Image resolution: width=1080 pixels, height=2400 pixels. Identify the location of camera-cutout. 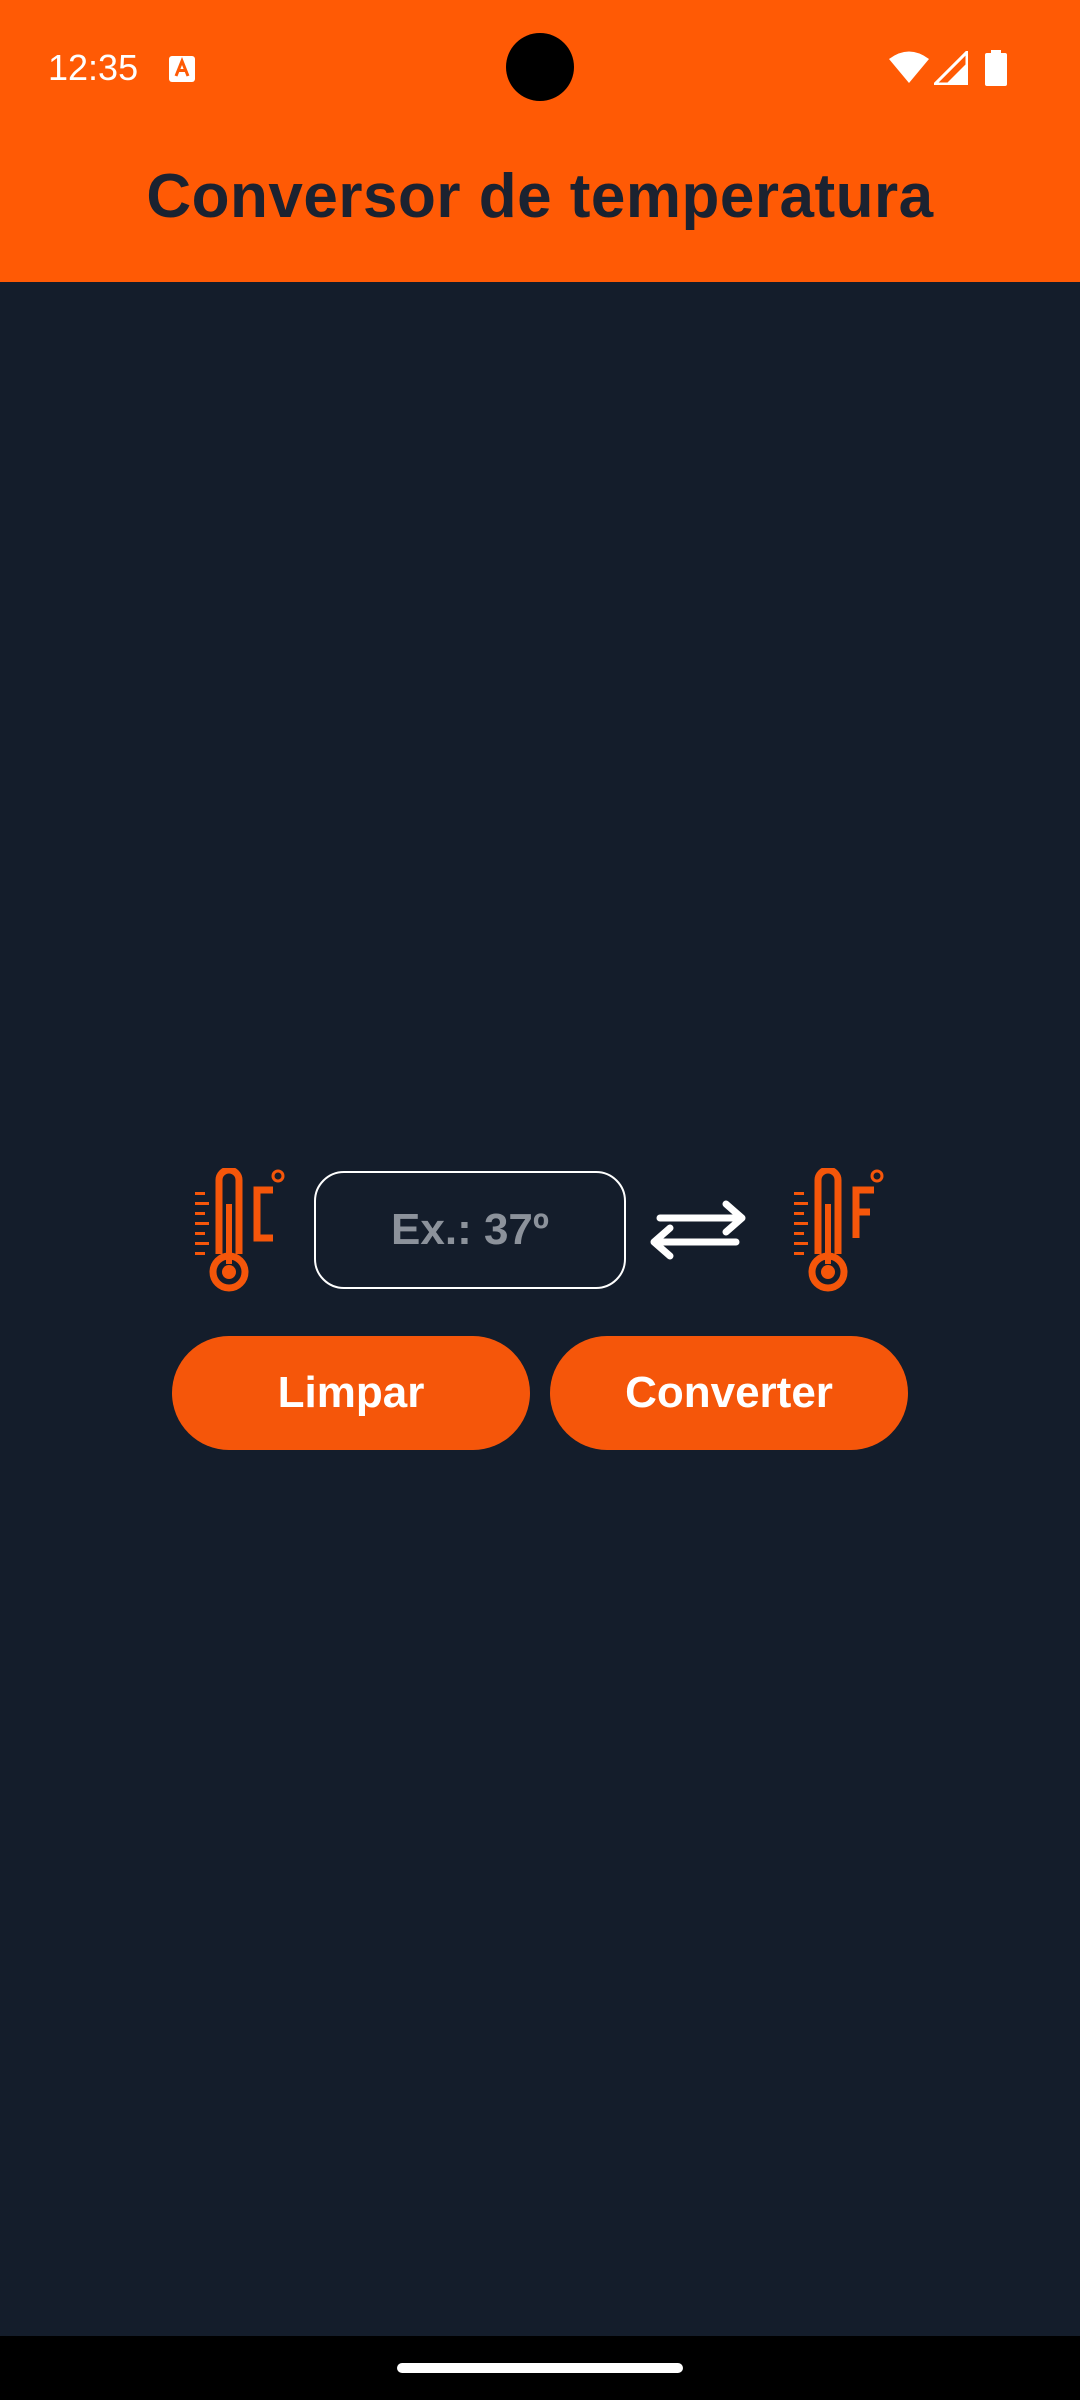
(540, 67).